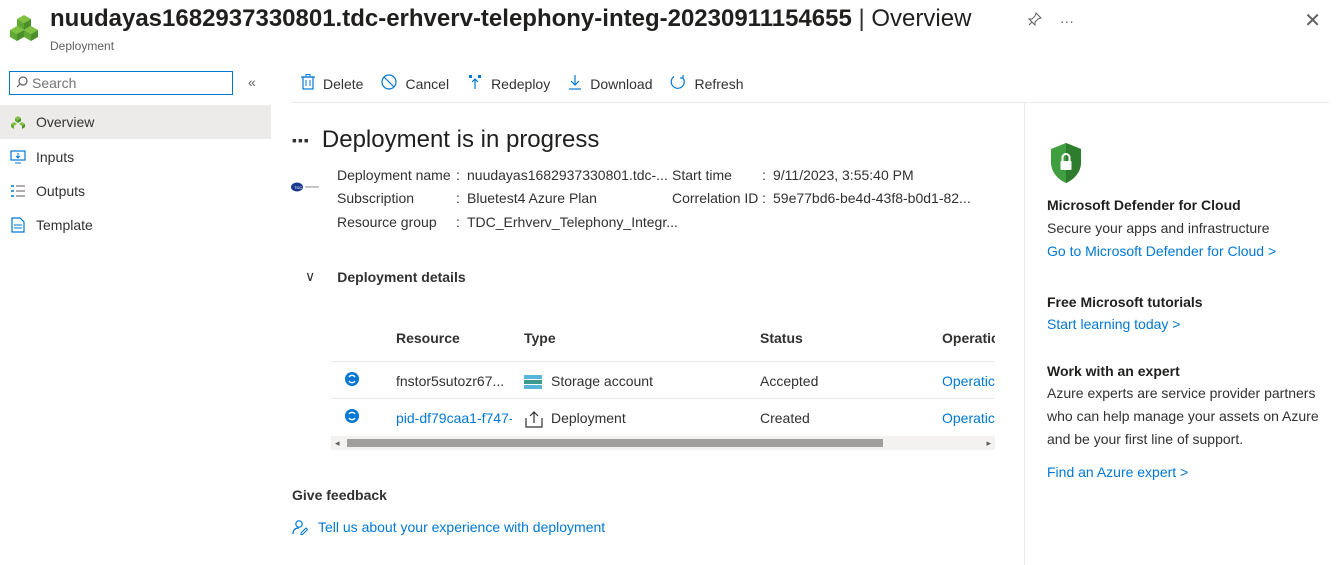  What do you see at coordinates (389, 84) in the screenshot?
I see `cancel-icon` at bounding box center [389, 84].